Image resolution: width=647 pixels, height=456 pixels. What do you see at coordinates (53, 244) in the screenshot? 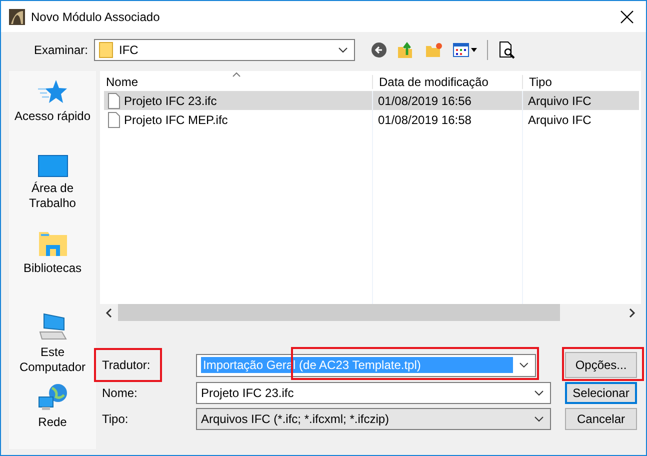
I see `library-folder-icon` at bounding box center [53, 244].